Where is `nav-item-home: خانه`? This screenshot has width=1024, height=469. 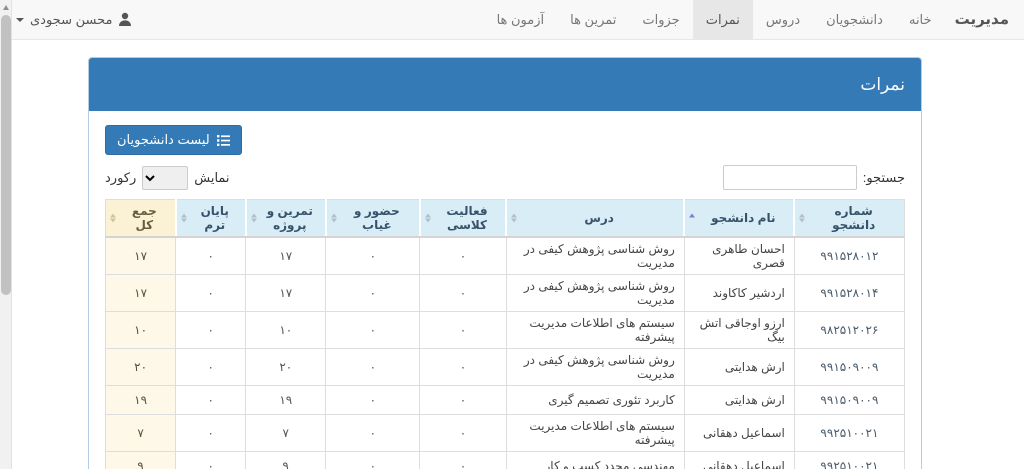 nav-item-home: خانه is located at coordinates (920, 19).